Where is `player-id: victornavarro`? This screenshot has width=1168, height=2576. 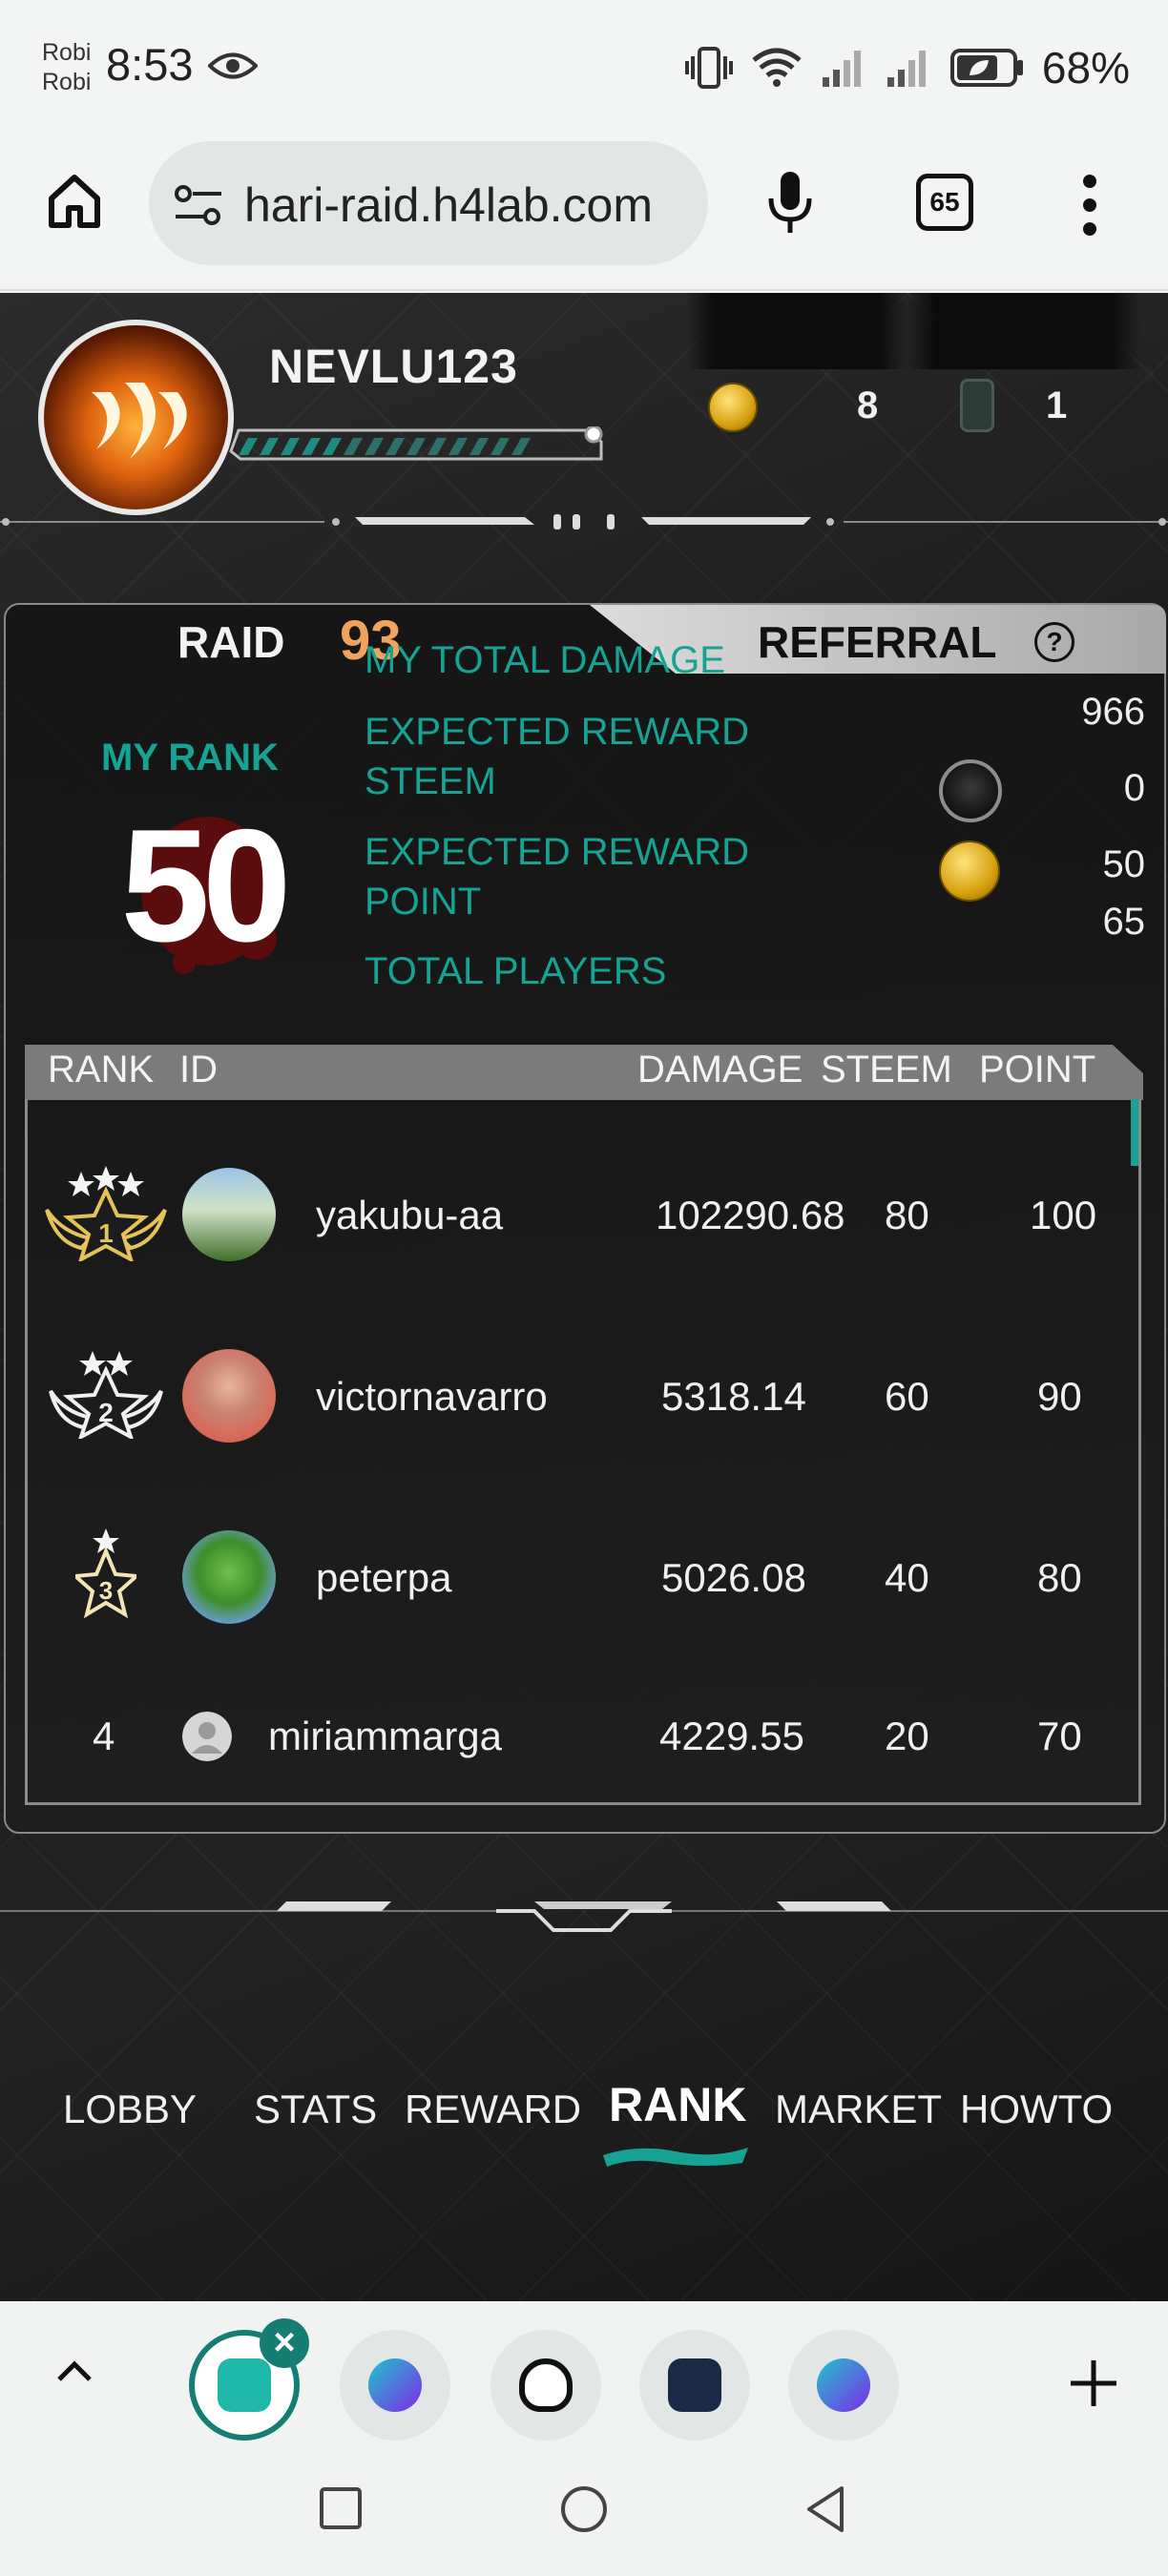 player-id: victornavarro is located at coordinates (432, 1397).